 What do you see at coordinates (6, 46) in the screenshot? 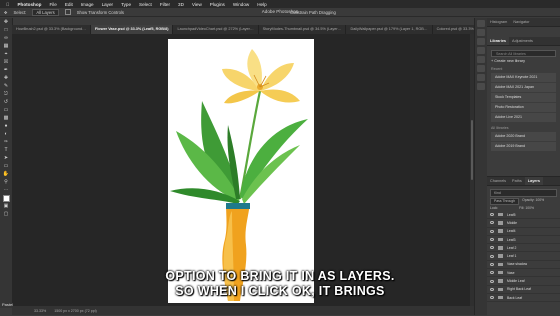
I see `object-select-tool: ▦` at bounding box center [6, 46].